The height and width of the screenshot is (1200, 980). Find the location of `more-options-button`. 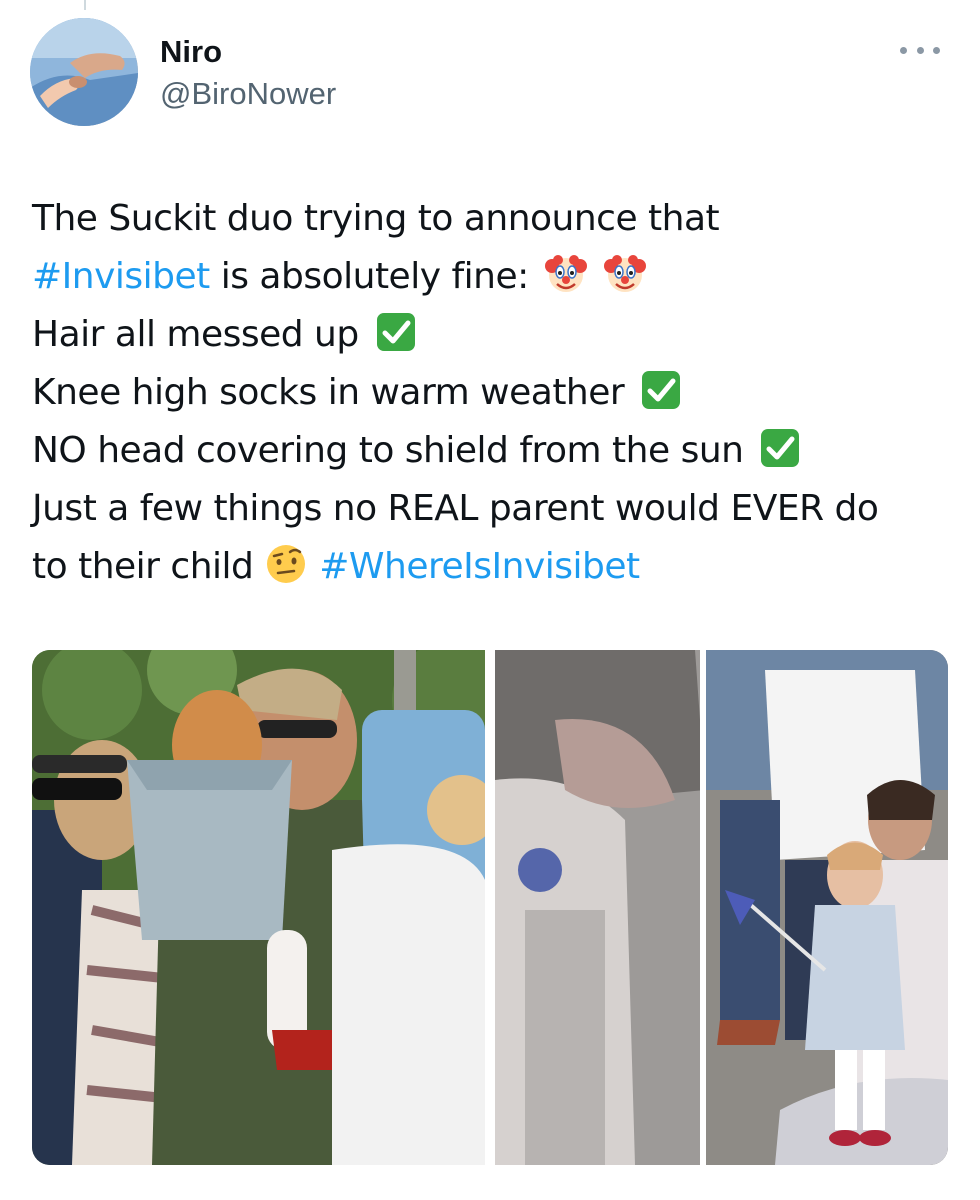

more-options-button is located at coordinates (920, 50).